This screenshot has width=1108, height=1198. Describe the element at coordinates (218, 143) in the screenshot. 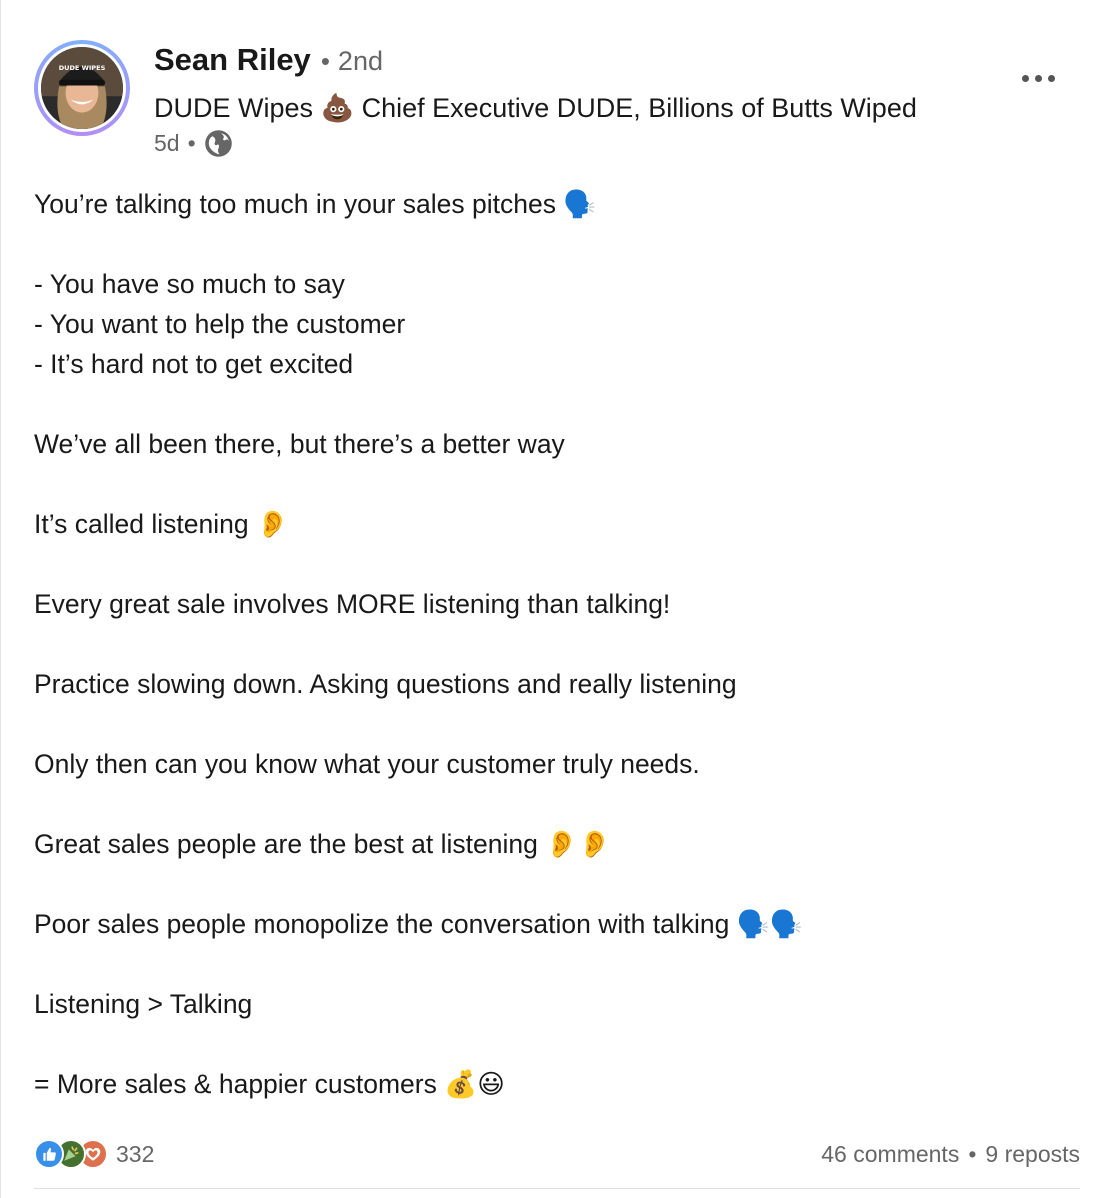

I see `globe-icon` at that location.